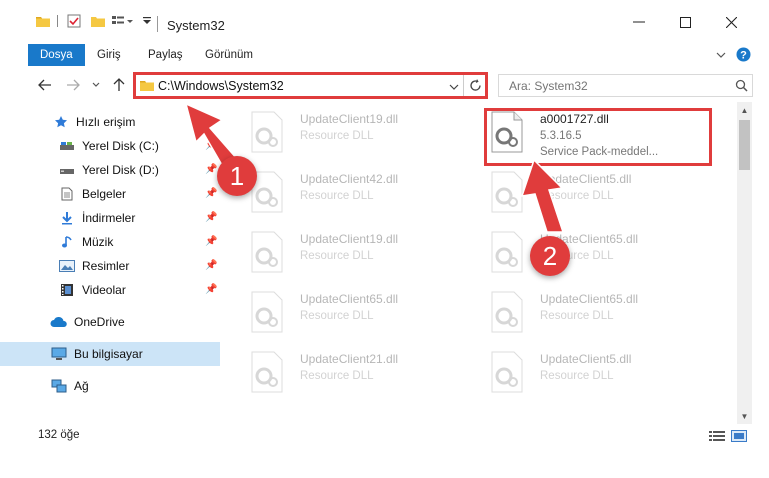 The width and height of the screenshot is (769, 478). I want to click on step-badge-2: 2, so click(550, 256).